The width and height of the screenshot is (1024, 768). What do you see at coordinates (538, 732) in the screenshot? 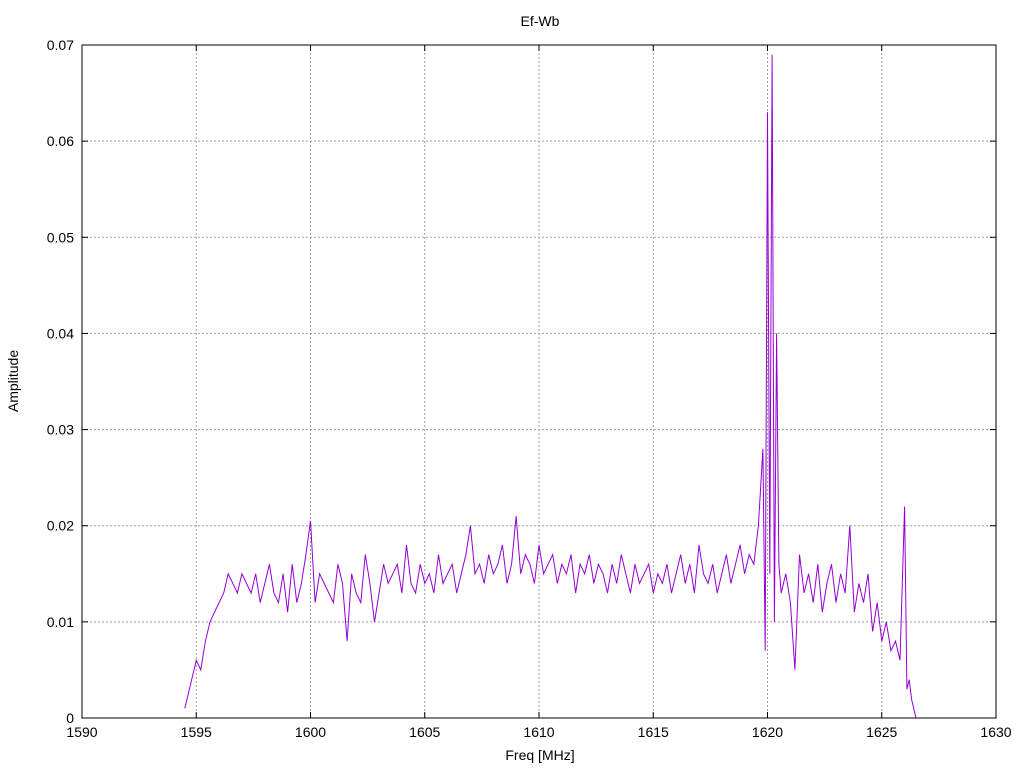
I see `x-tick-label: 1610` at bounding box center [538, 732].